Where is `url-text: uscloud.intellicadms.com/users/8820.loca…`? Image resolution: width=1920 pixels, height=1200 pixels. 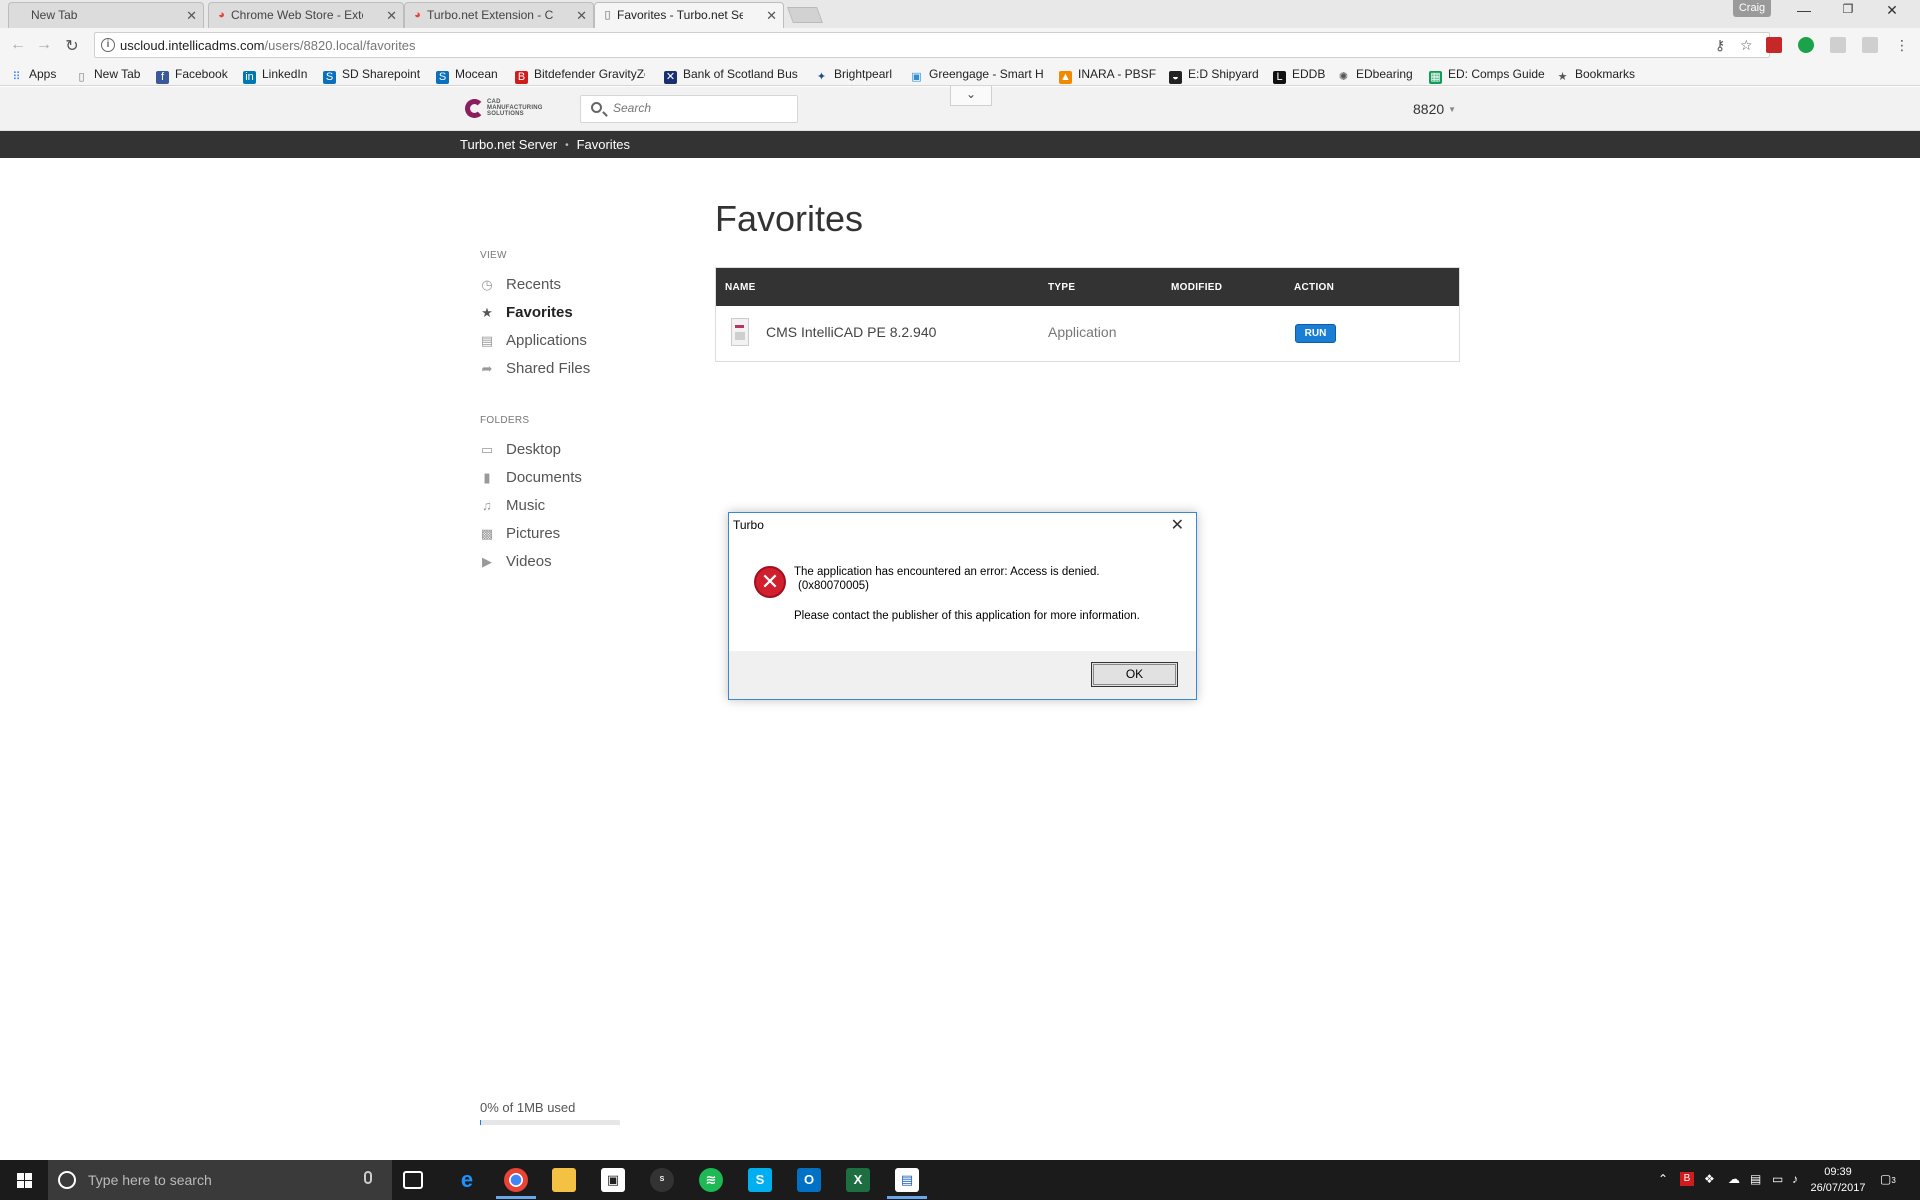 url-text: uscloud.intellicadms.com/users/8820.loca… is located at coordinates (268, 45).